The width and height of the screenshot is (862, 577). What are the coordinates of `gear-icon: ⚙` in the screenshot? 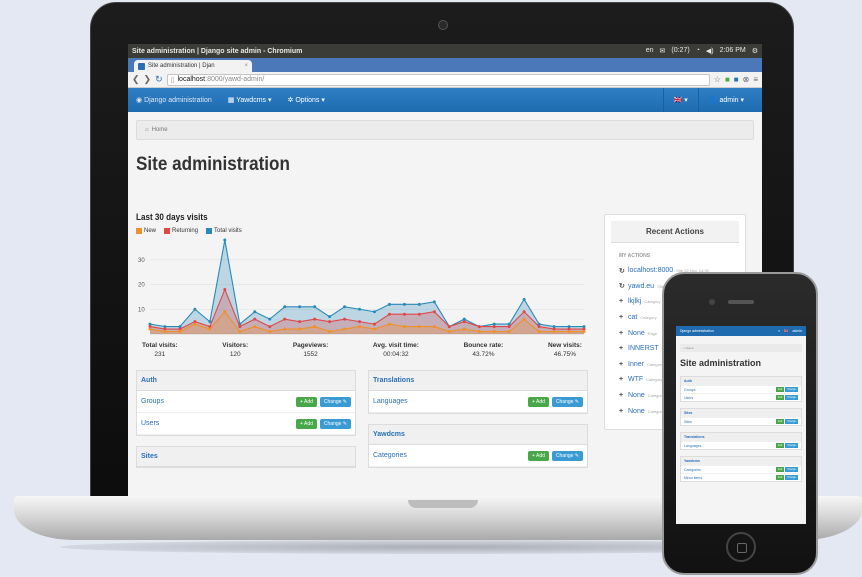 It's located at (755, 51).